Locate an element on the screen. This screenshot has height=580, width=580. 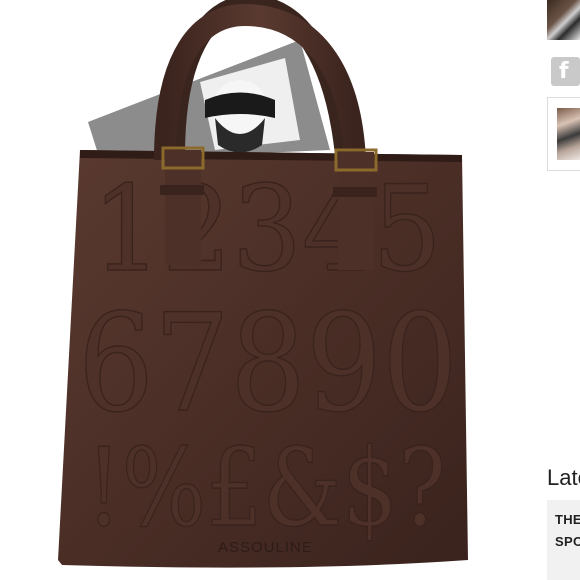
latest-heading: Late is located at coordinates (563, 477).